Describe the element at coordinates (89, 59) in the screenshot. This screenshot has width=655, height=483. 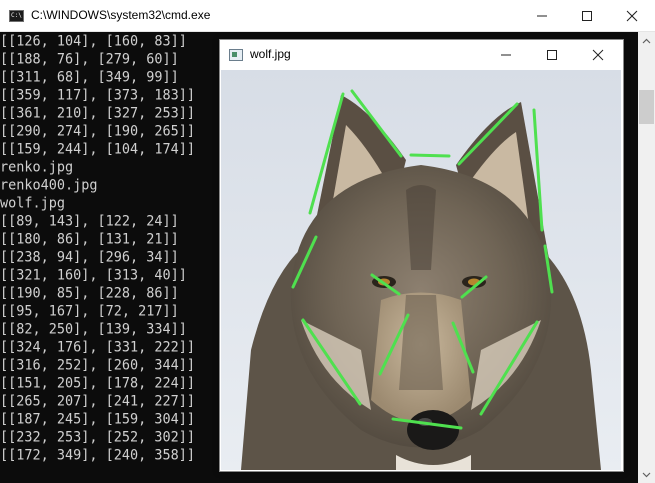
I see `console-line: [[188, 76], [279, 60]]` at that location.